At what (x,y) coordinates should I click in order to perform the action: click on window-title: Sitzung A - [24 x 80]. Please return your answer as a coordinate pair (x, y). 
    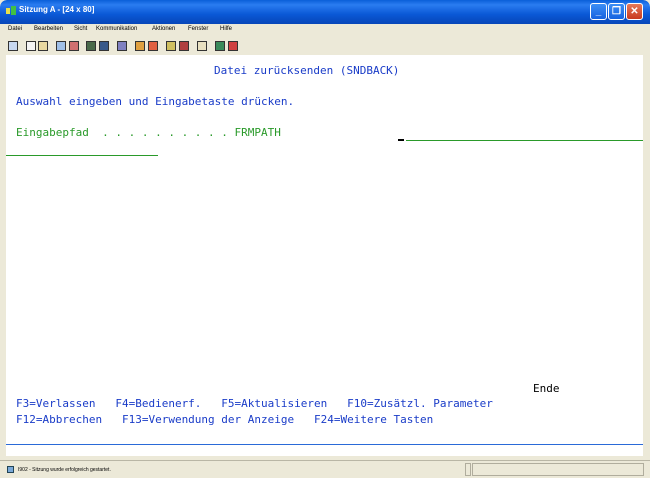
    Looking at the image, I should click on (57, 9).